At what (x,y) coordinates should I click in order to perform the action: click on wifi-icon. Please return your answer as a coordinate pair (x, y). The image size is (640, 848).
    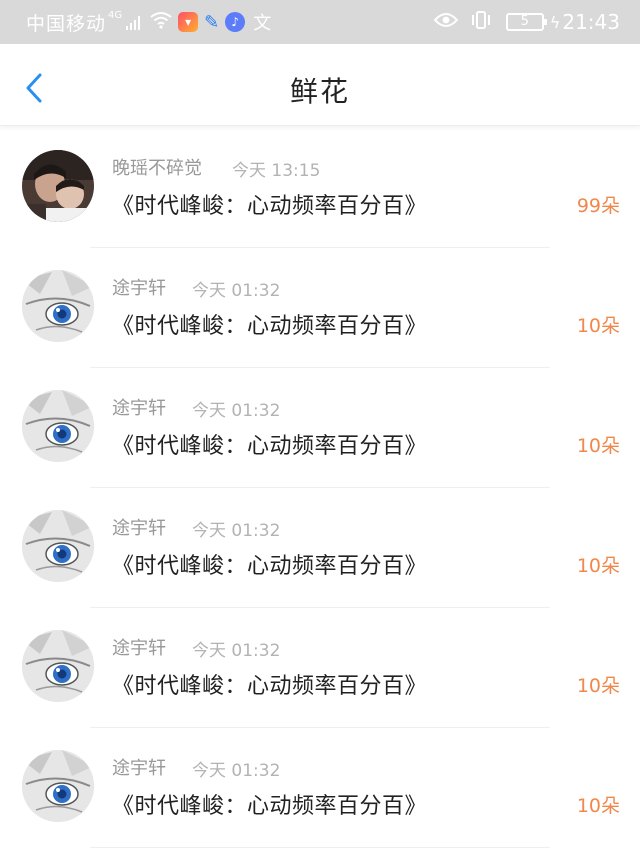
    Looking at the image, I should click on (161, 22).